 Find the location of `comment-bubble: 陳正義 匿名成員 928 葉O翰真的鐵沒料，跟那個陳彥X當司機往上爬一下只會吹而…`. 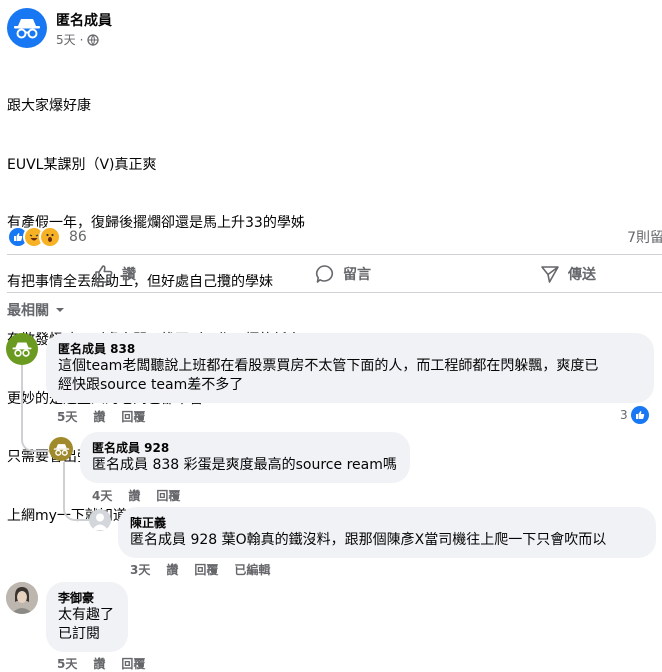

comment-bubble: 陳正義 匿名成員 928 葉O翰真的鐵沒料，跟那個陳彥X當司機往上爬一下只會吹而… is located at coordinates (387, 532).